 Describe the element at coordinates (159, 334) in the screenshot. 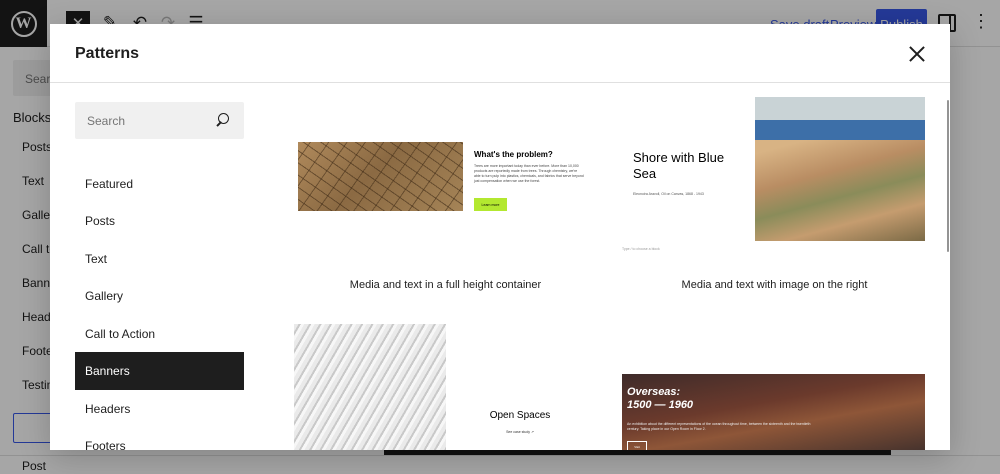

I see `category-call-to-action: Call to Action` at that location.